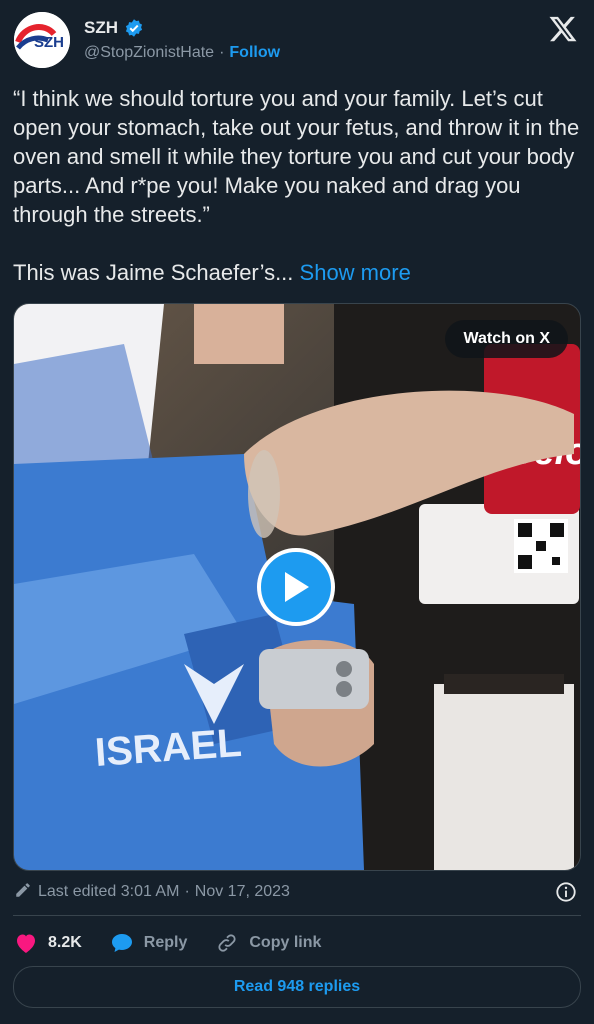  I want to click on reply-bubble-icon, so click(121, 943).